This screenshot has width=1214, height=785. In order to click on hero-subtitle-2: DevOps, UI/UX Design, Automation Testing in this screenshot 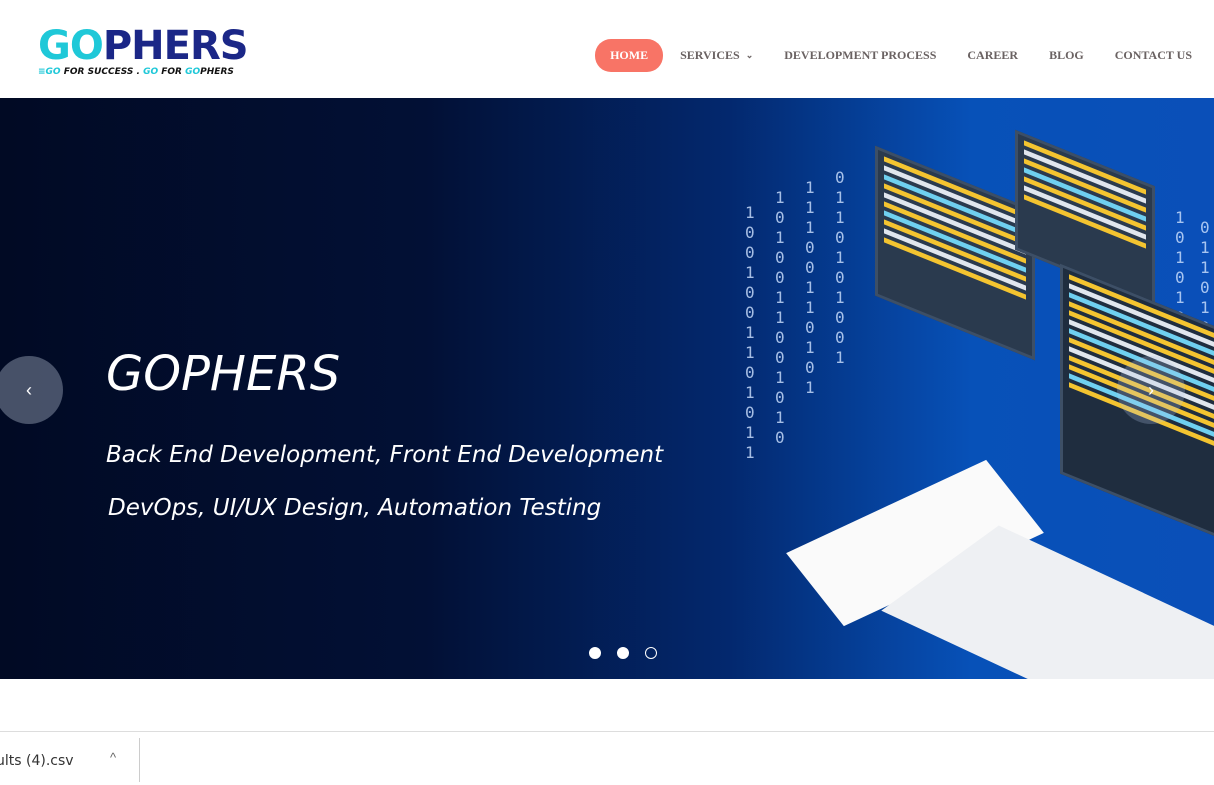, I will do `click(355, 508)`.